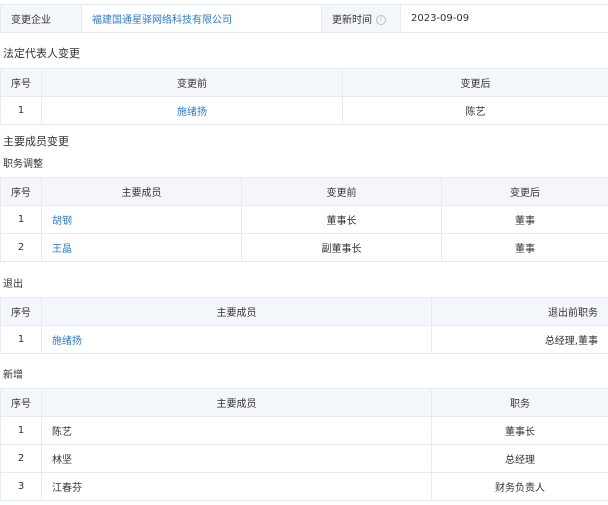  What do you see at coordinates (475, 110) in the screenshot?
I see `after-value: 陈艺` at bounding box center [475, 110].